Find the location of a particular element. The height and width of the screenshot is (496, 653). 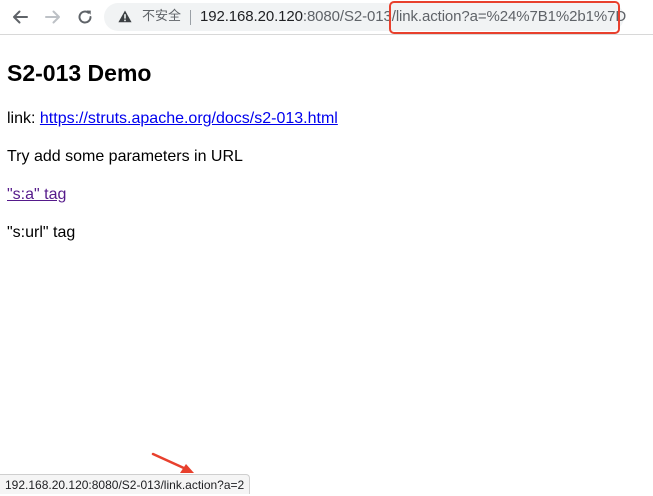

instruction-text: Try add some parameters in URL is located at coordinates (125, 156).